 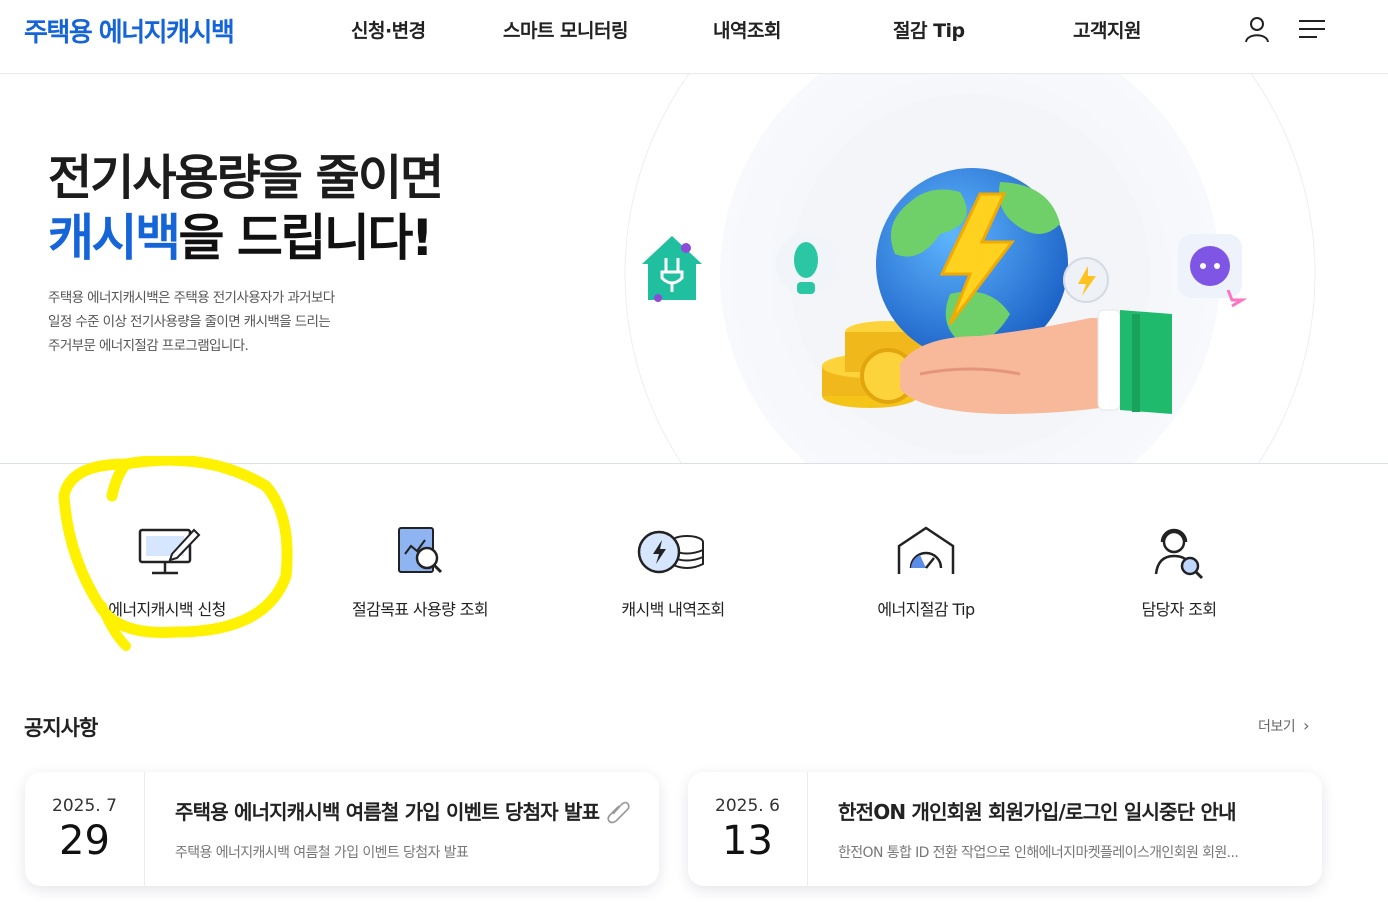 What do you see at coordinates (806, 264) in the screenshot?
I see `leaf-bulb-icon` at bounding box center [806, 264].